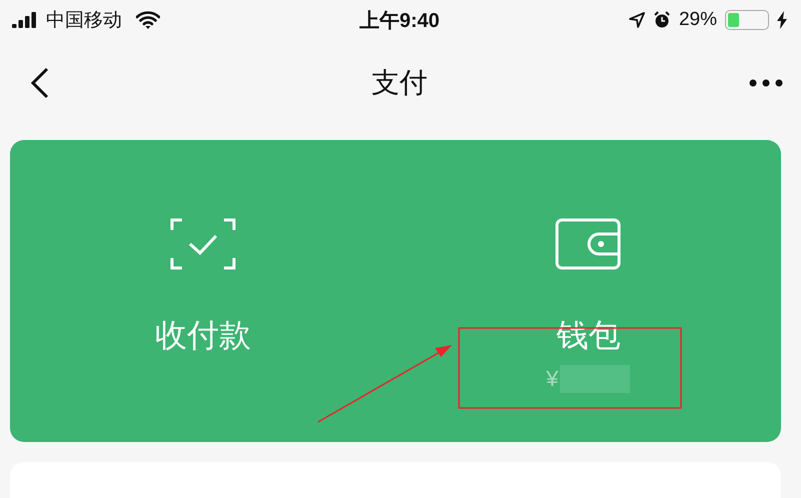 This screenshot has width=801, height=498. Describe the element at coordinates (782, 20) in the screenshot. I see `charging-icon` at that location.